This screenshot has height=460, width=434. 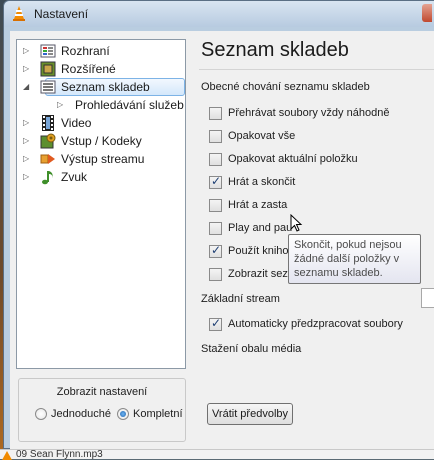 I want to click on panel-title: Seznam skladeb, so click(x=275, y=50).